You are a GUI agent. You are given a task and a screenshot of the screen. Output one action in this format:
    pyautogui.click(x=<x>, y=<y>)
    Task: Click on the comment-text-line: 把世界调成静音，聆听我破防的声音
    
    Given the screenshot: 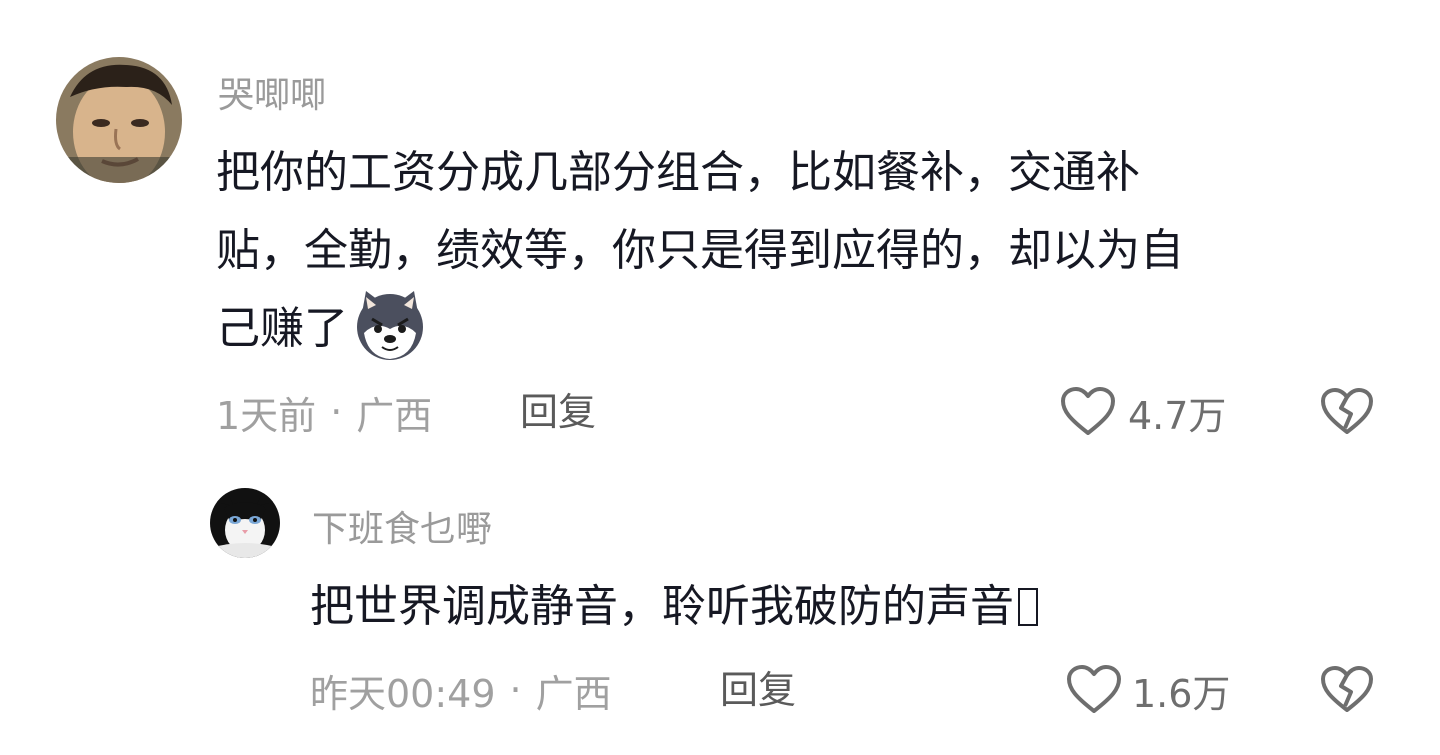 What is the action you would take?
    pyautogui.click(x=662, y=606)
    